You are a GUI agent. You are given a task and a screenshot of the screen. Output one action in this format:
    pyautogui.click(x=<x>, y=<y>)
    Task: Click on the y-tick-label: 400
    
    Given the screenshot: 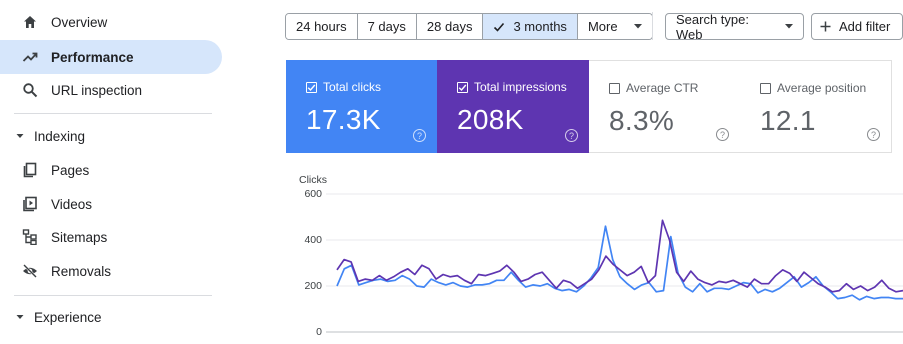 What is the action you would take?
    pyautogui.click(x=313, y=240)
    